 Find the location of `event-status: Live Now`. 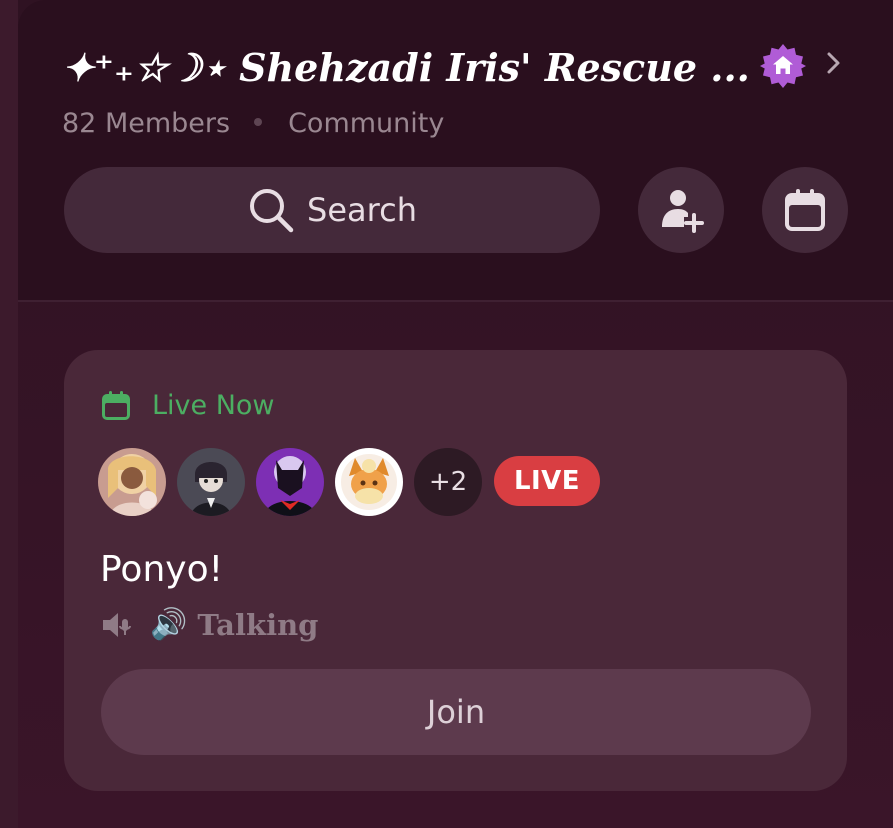

event-status: Live Now is located at coordinates (187, 406).